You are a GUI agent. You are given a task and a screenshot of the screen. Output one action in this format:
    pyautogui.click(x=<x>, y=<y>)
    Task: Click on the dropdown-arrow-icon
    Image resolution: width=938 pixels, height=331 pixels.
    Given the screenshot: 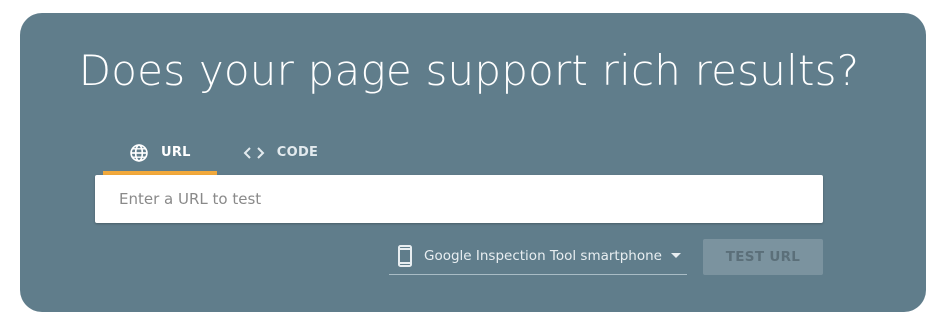 What is the action you would take?
    pyautogui.click(x=676, y=256)
    